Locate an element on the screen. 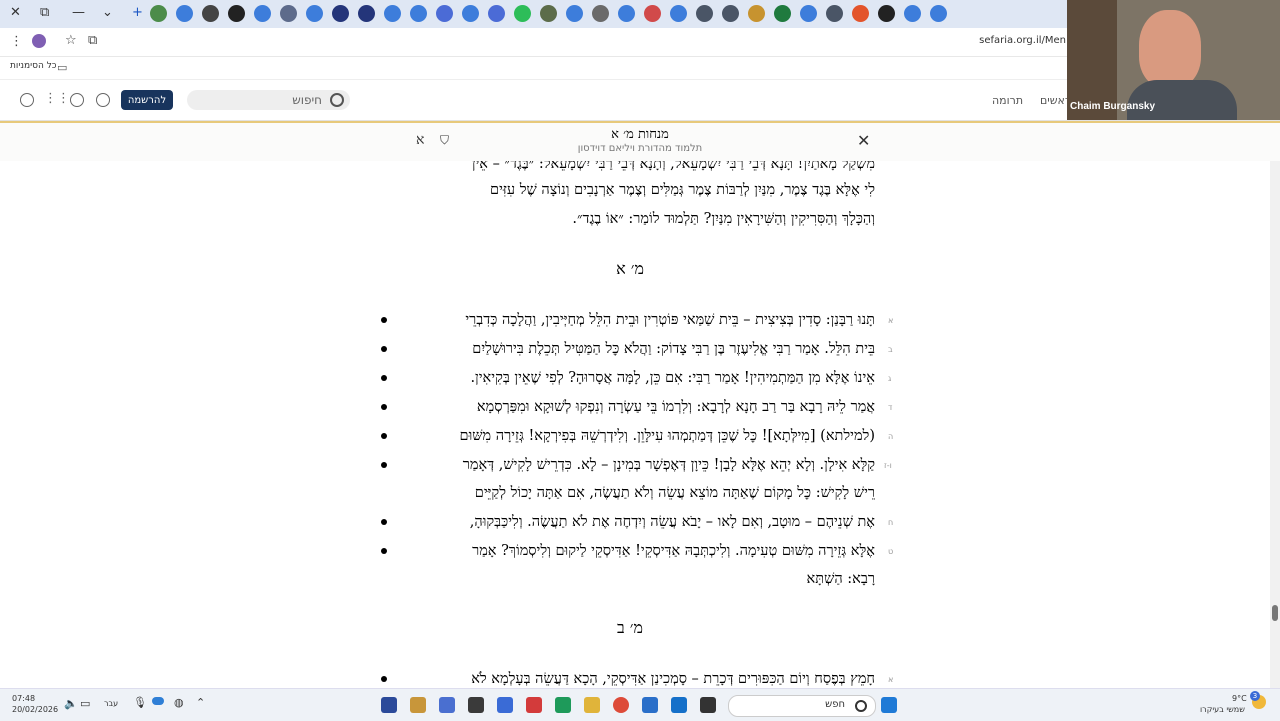 Image resolution: width=1280 pixels, height=721 pixels. participant-shirt is located at coordinates (1182, 100).